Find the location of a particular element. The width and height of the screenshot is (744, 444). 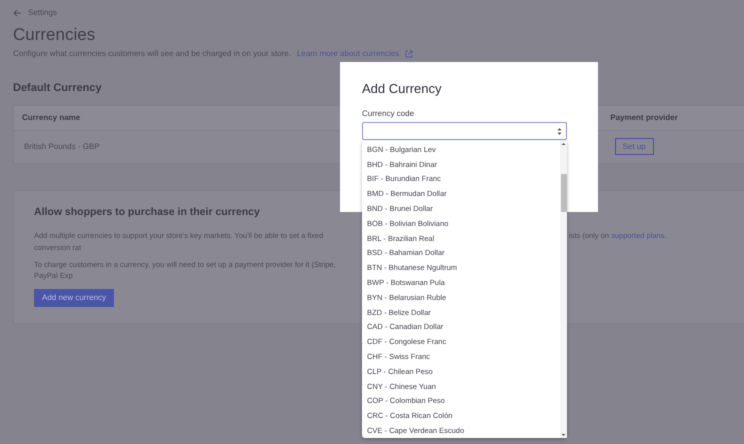

scroll-up-icon is located at coordinates (563, 144).